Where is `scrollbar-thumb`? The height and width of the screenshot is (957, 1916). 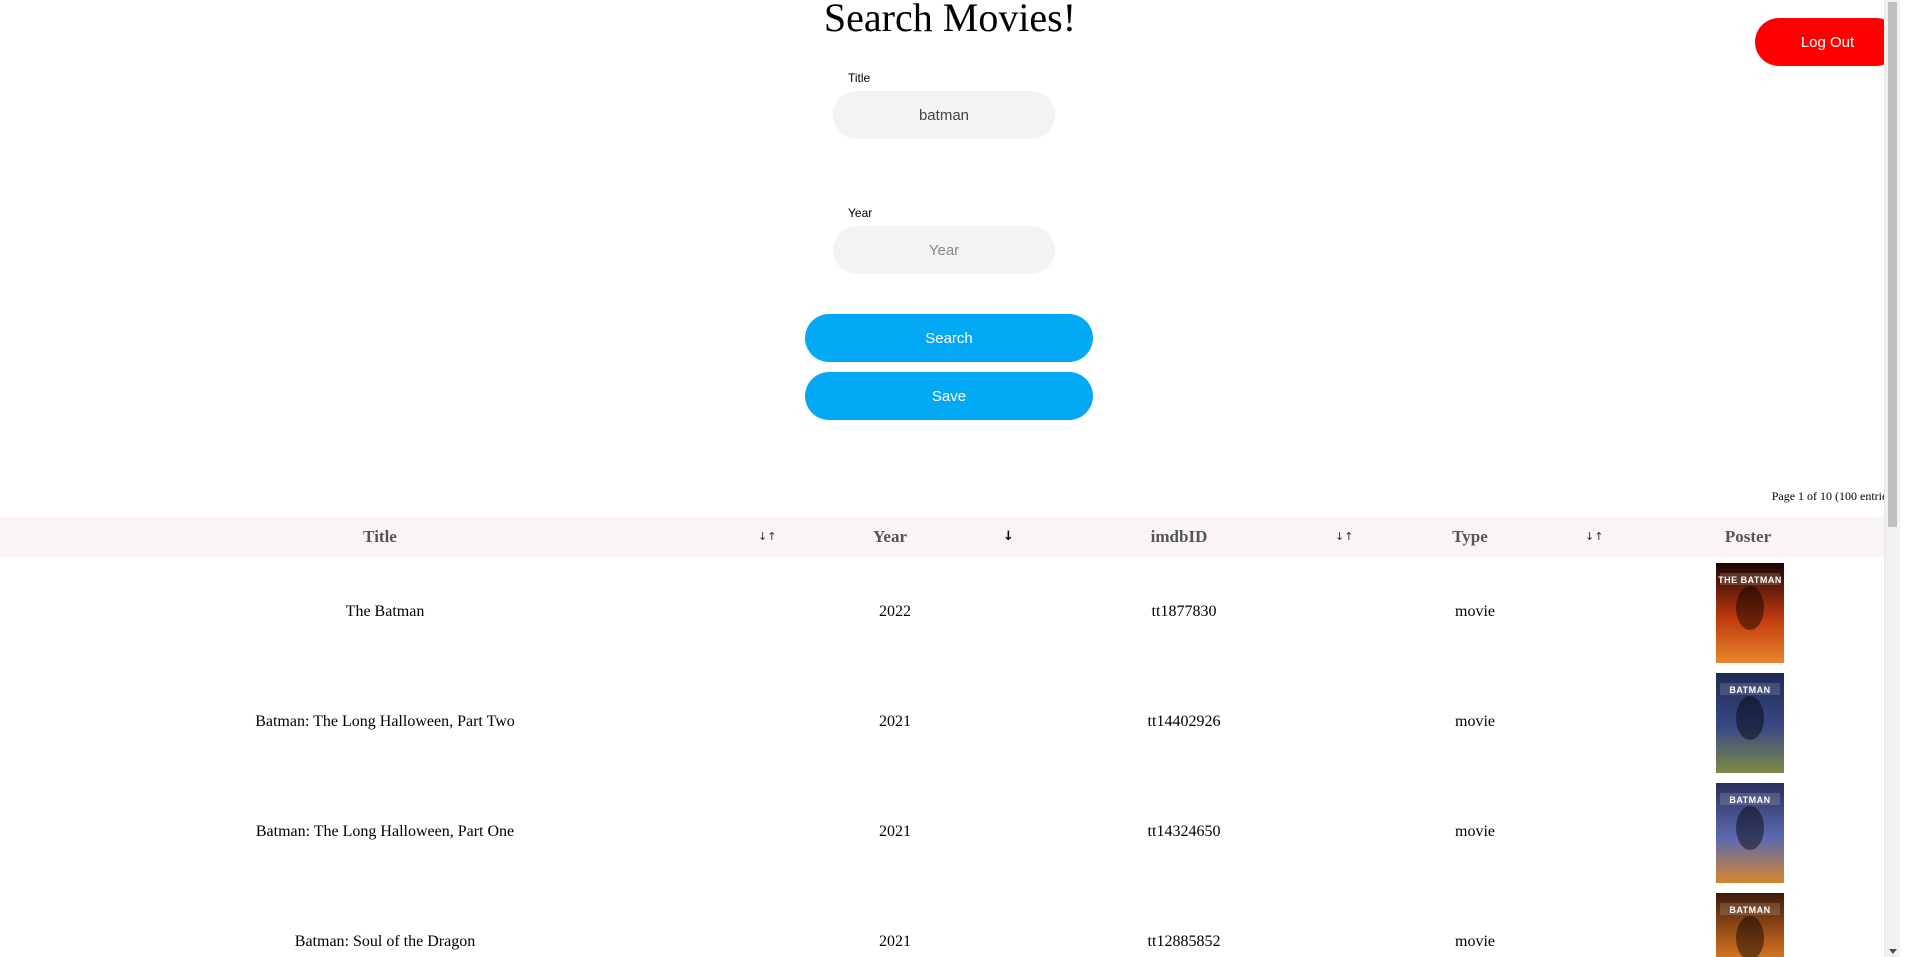
scrollbar-thumb is located at coordinates (1892, 264).